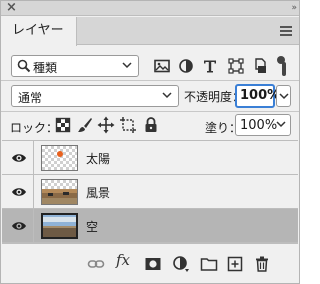 This screenshot has height=284, width=320. I want to click on collapse-icon: », so click(293, 8).